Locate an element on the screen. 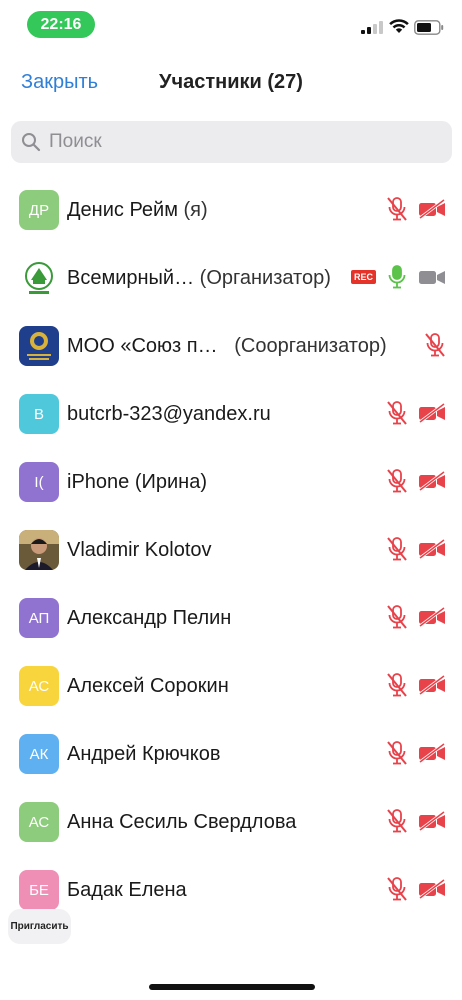  avatar: АП is located at coordinates (39, 618).